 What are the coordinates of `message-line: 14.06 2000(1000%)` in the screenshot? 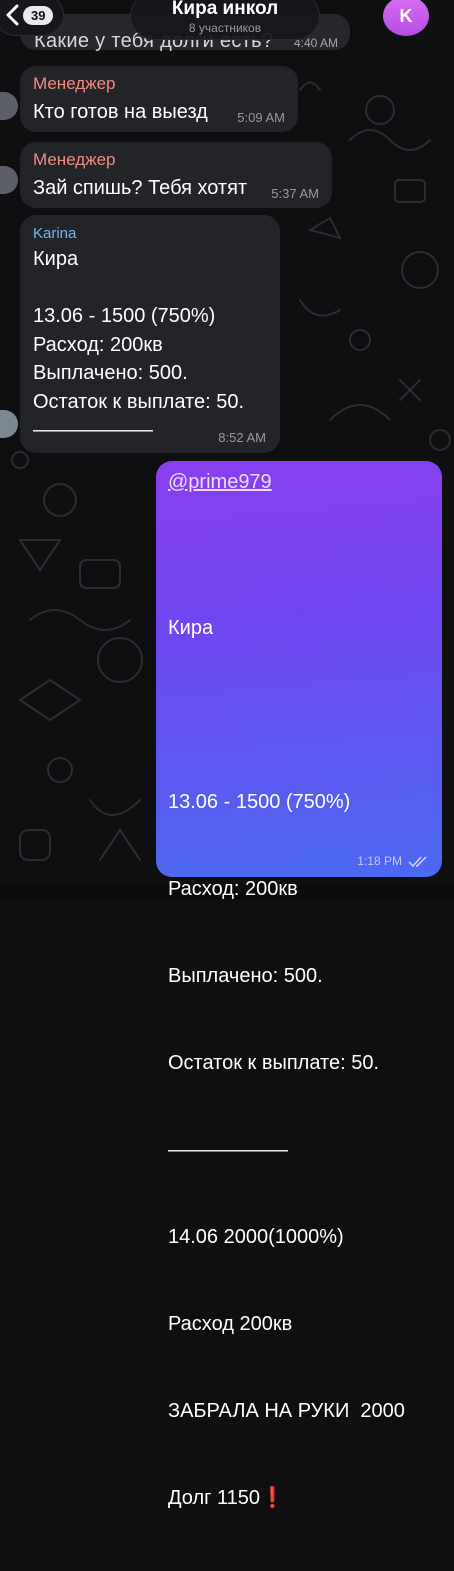 It's located at (256, 1237).